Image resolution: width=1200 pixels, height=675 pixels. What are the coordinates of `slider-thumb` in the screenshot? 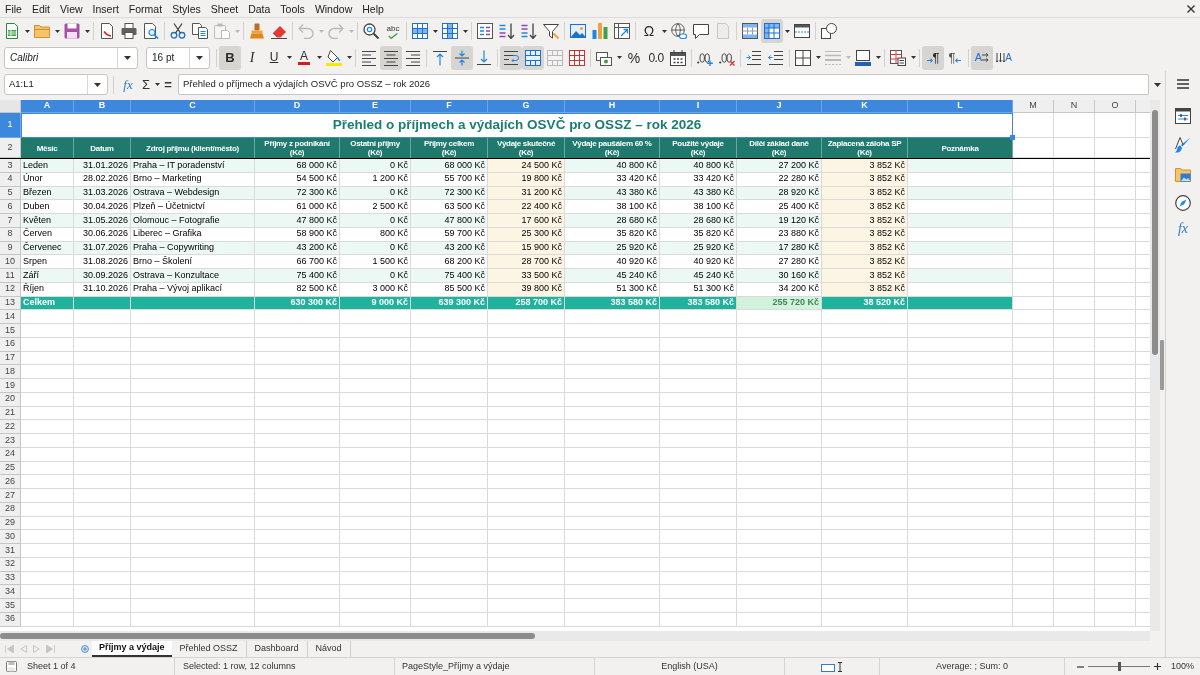 It's located at (1119, 666).